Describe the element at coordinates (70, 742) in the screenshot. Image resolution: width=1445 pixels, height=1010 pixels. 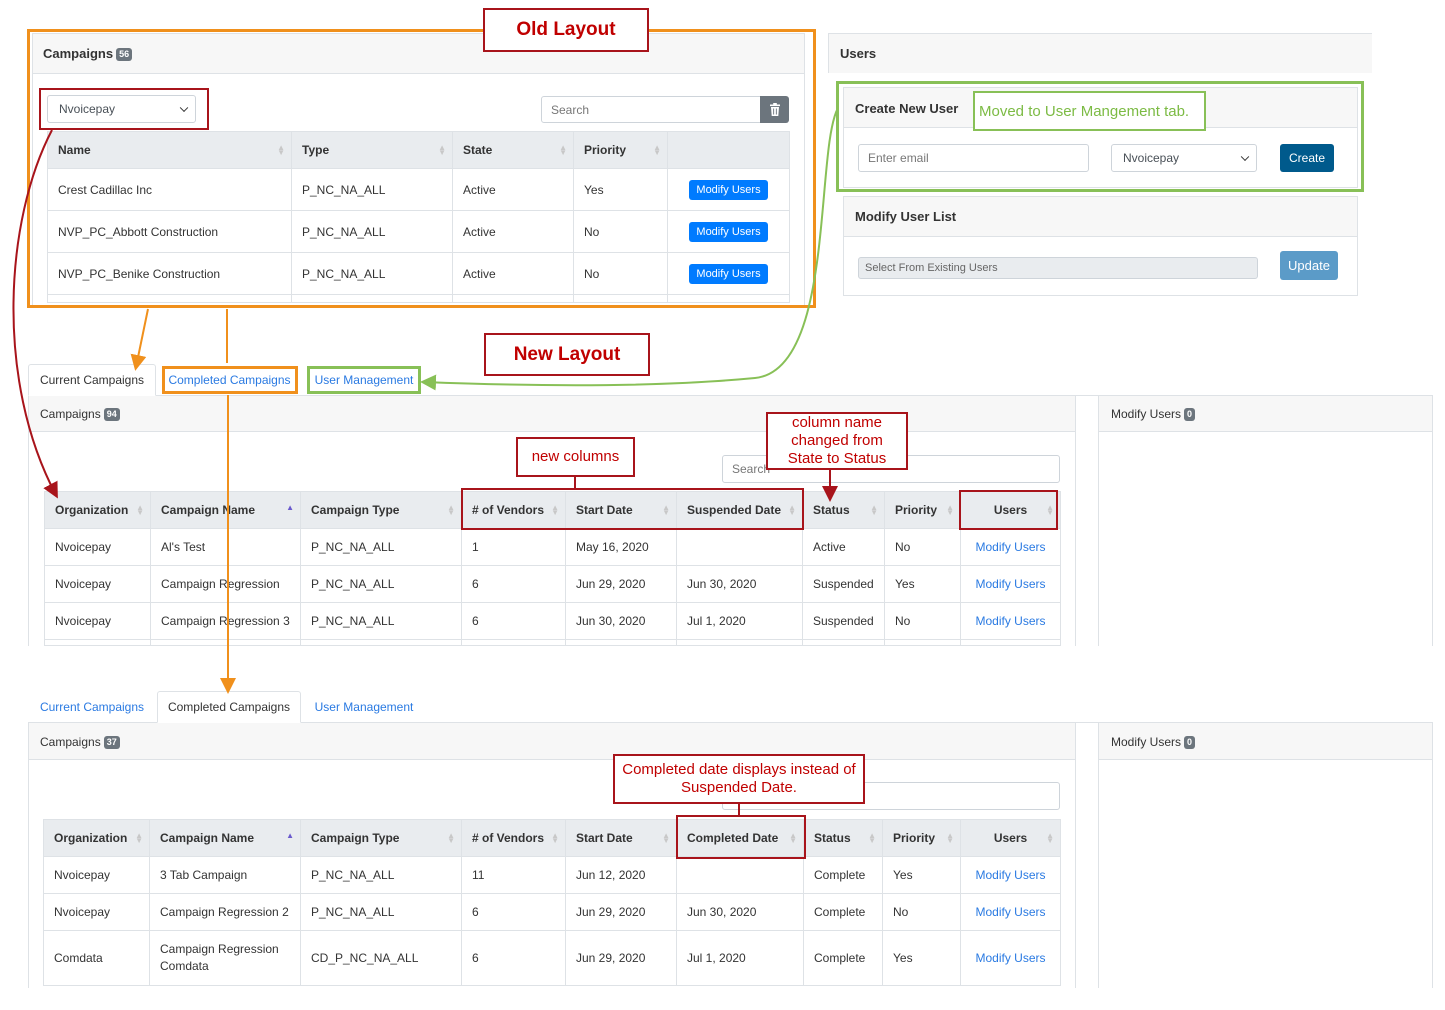
I see `completed-campaigns-title-text: Campaigns` at that location.